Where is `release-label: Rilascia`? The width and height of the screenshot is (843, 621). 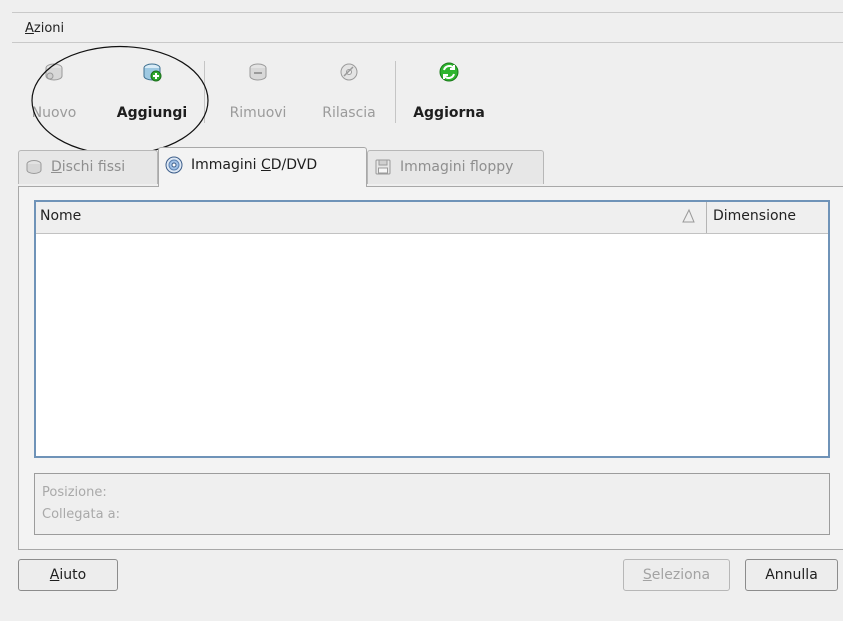 release-label: Rilascia is located at coordinates (349, 113).